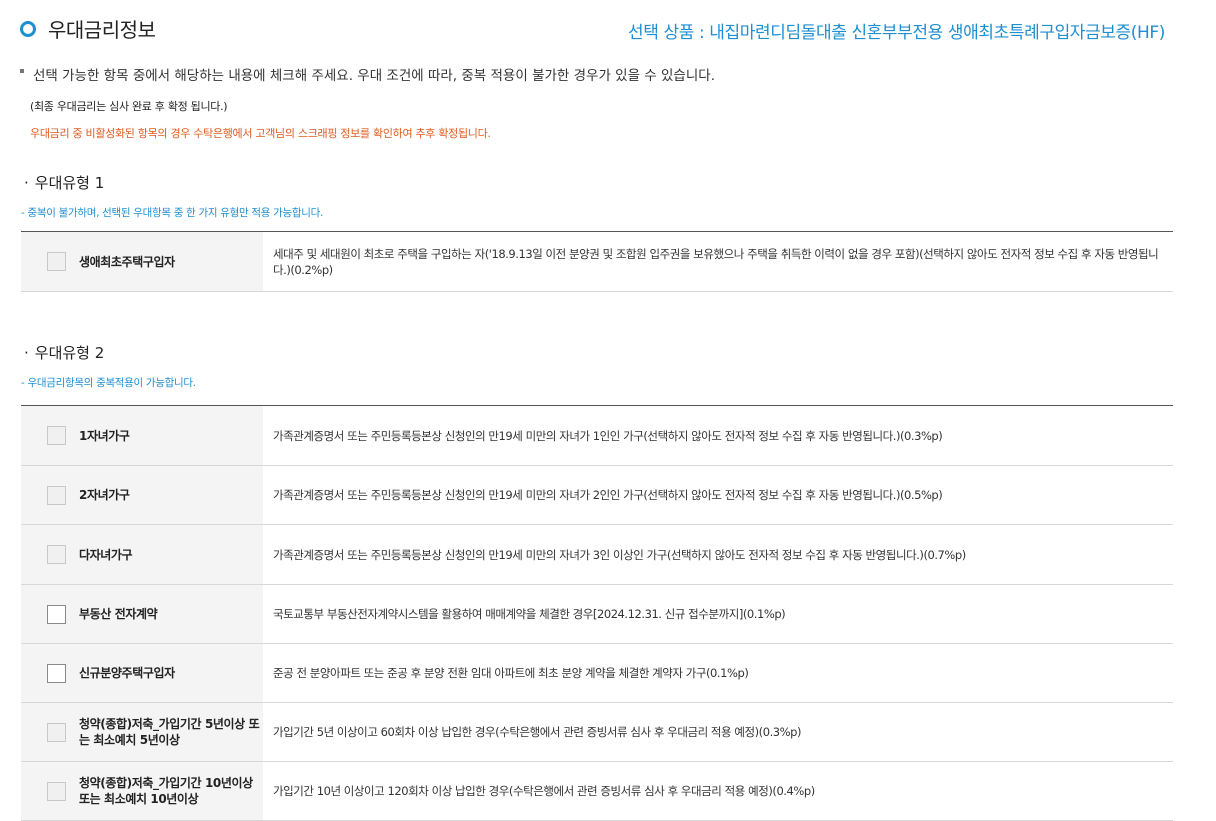 The height and width of the screenshot is (821, 1216). I want to click on benefit-row-label-cell: 생애최초주택구입자, so click(142, 261).